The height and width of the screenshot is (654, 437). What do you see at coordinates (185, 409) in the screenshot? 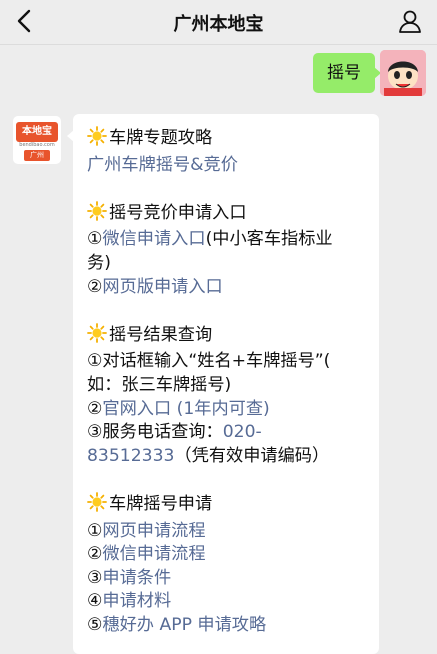
I see `link-official-site: 官网入口 (1年内可查)` at bounding box center [185, 409].